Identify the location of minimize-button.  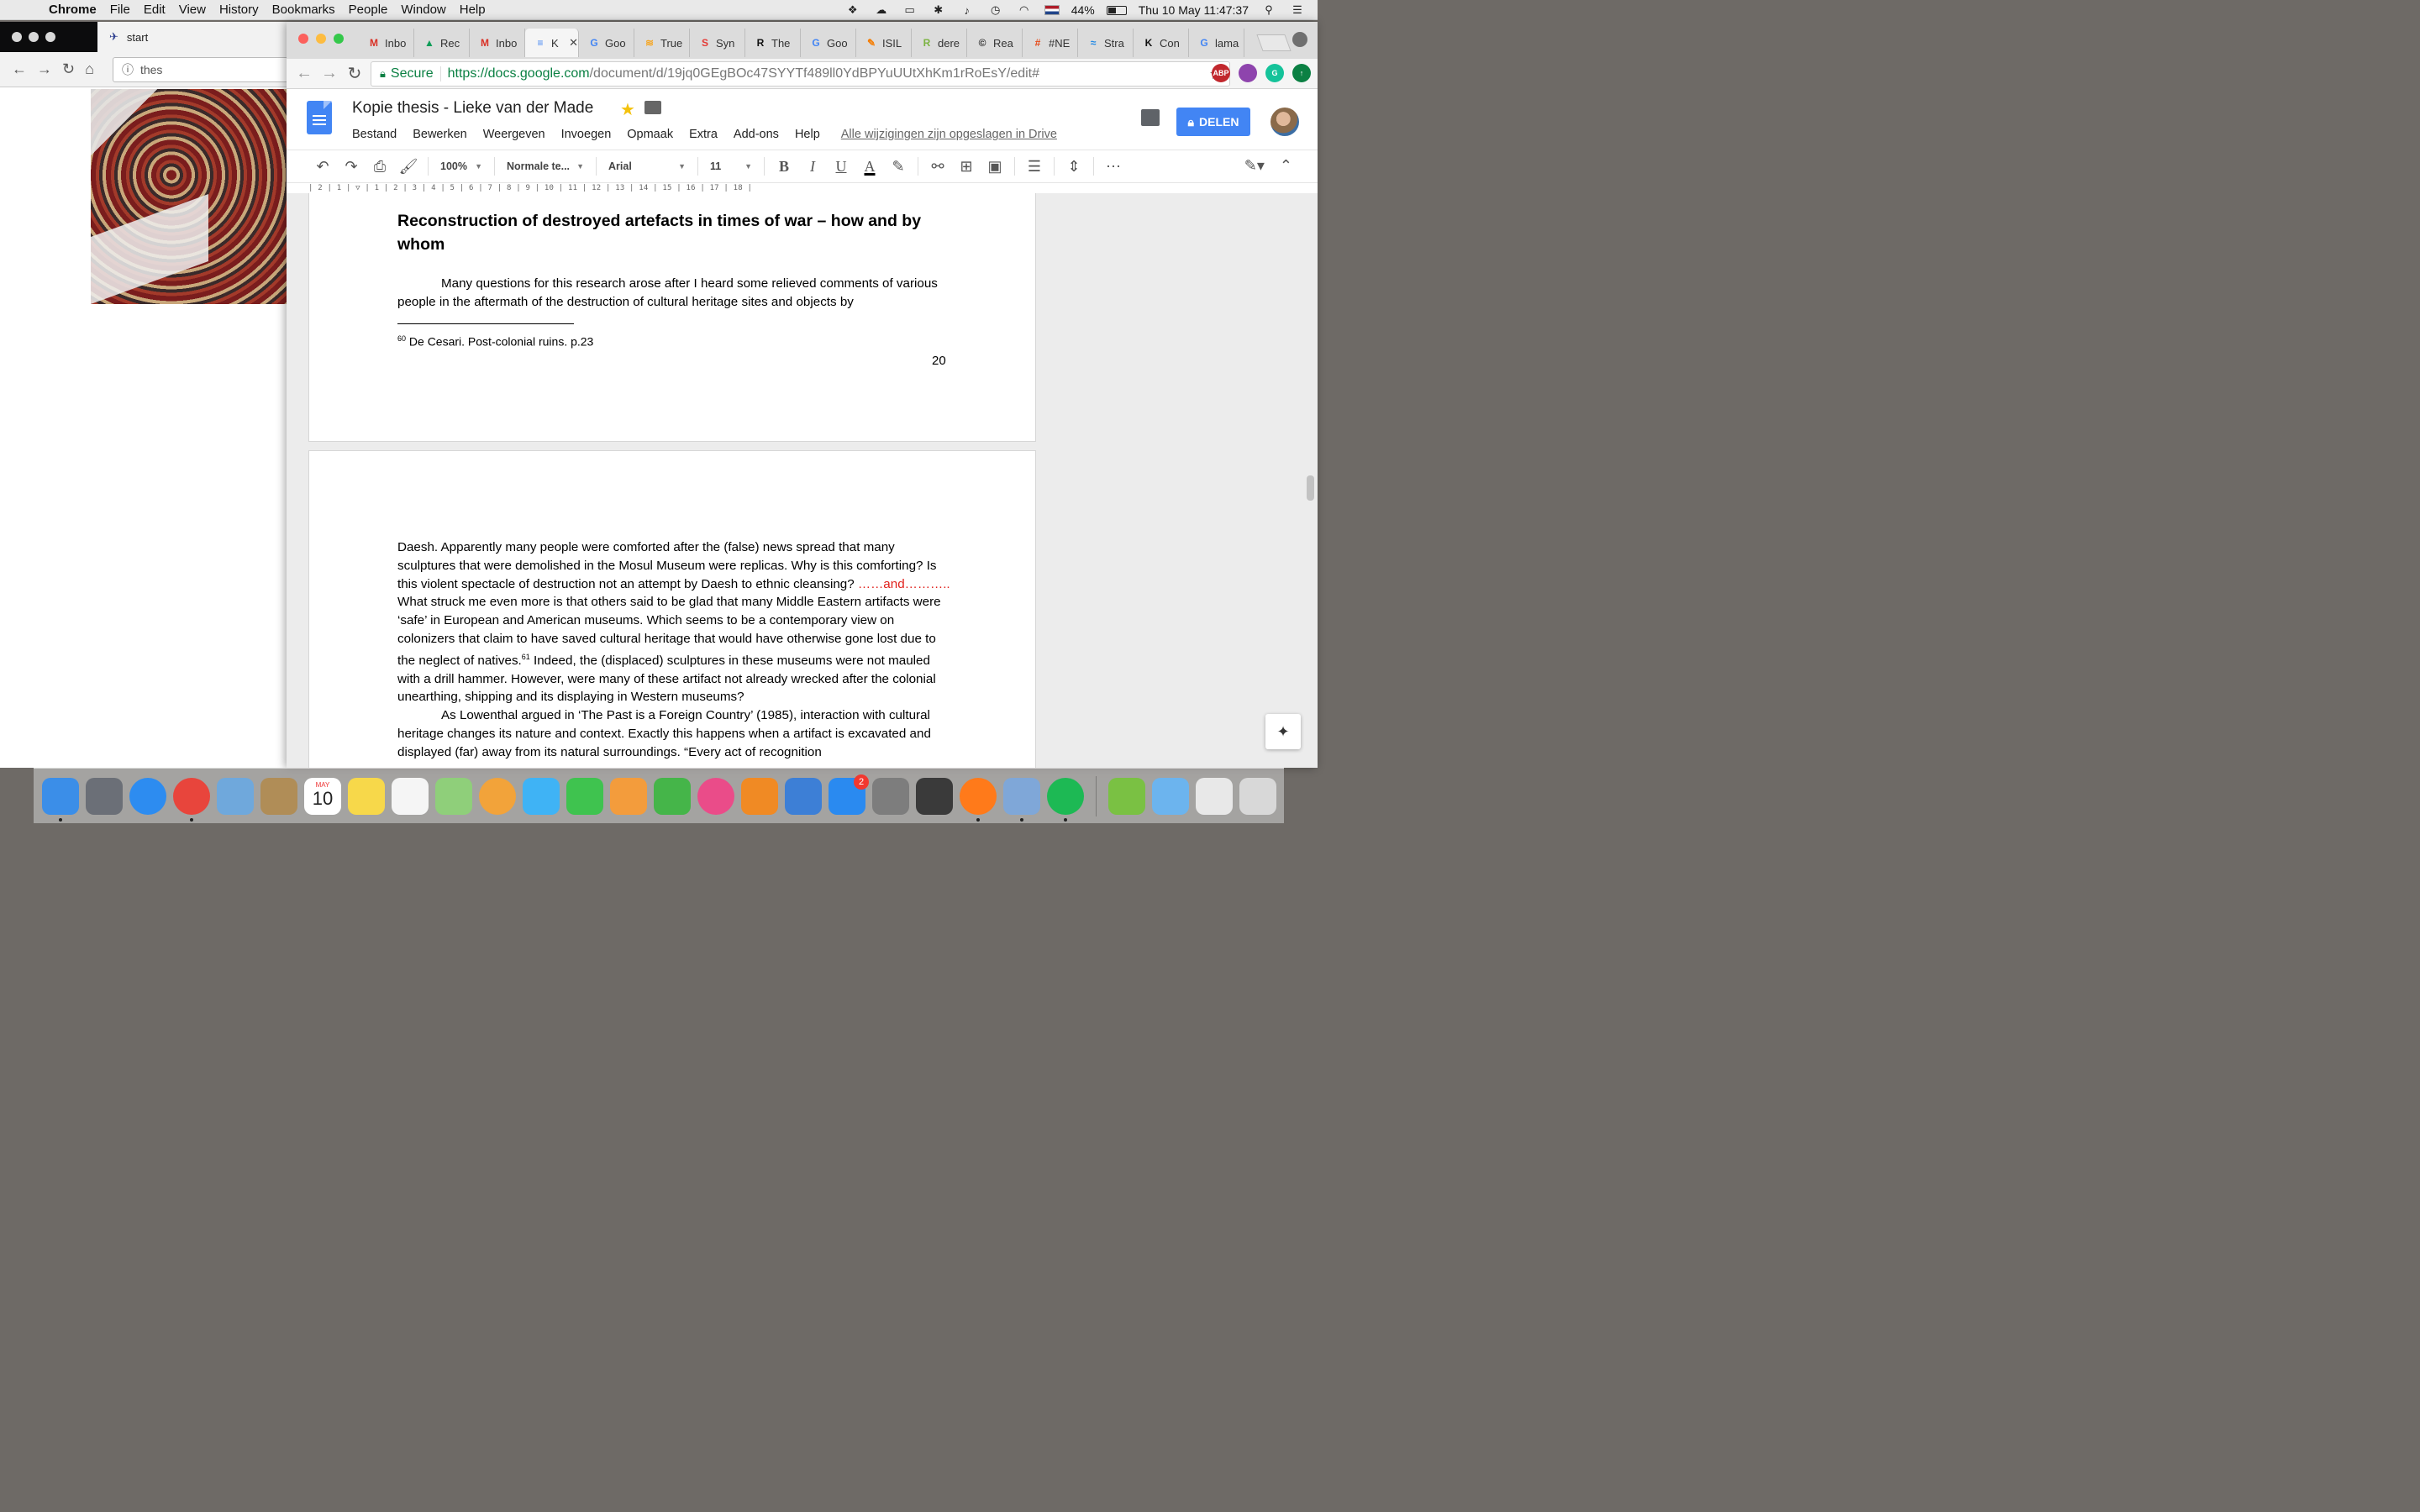
(321, 39).